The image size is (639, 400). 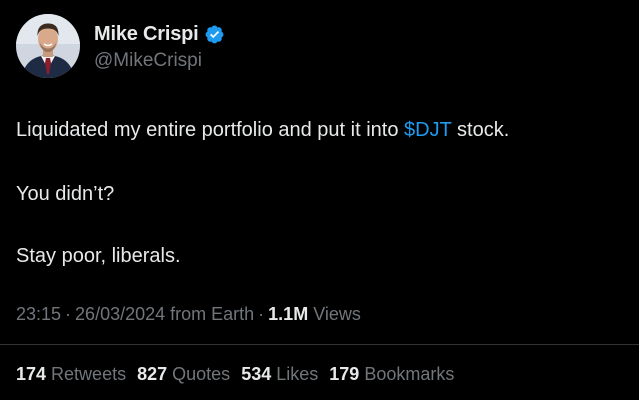 What do you see at coordinates (120, 314) in the screenshot?
I see `tweet-date: 26/03/2024` at bounding box center [120, 314].